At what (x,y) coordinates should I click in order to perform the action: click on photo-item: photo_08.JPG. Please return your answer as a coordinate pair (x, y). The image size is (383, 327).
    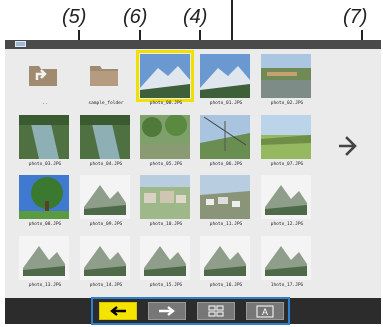
    Looking at the image, I should click on (45, 202).